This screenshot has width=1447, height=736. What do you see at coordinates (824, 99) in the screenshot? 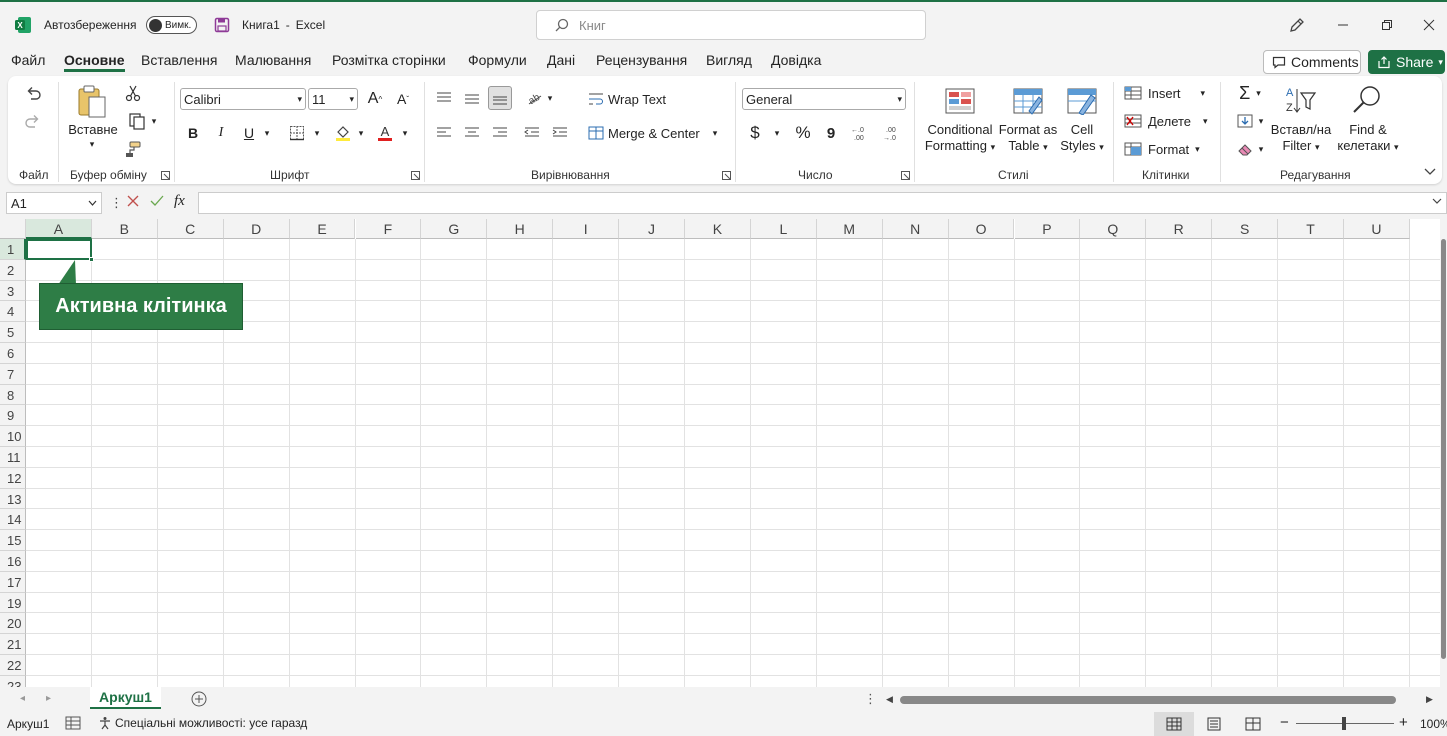
I see `number-format-select: General ▾` at bounding box center [824, 99].